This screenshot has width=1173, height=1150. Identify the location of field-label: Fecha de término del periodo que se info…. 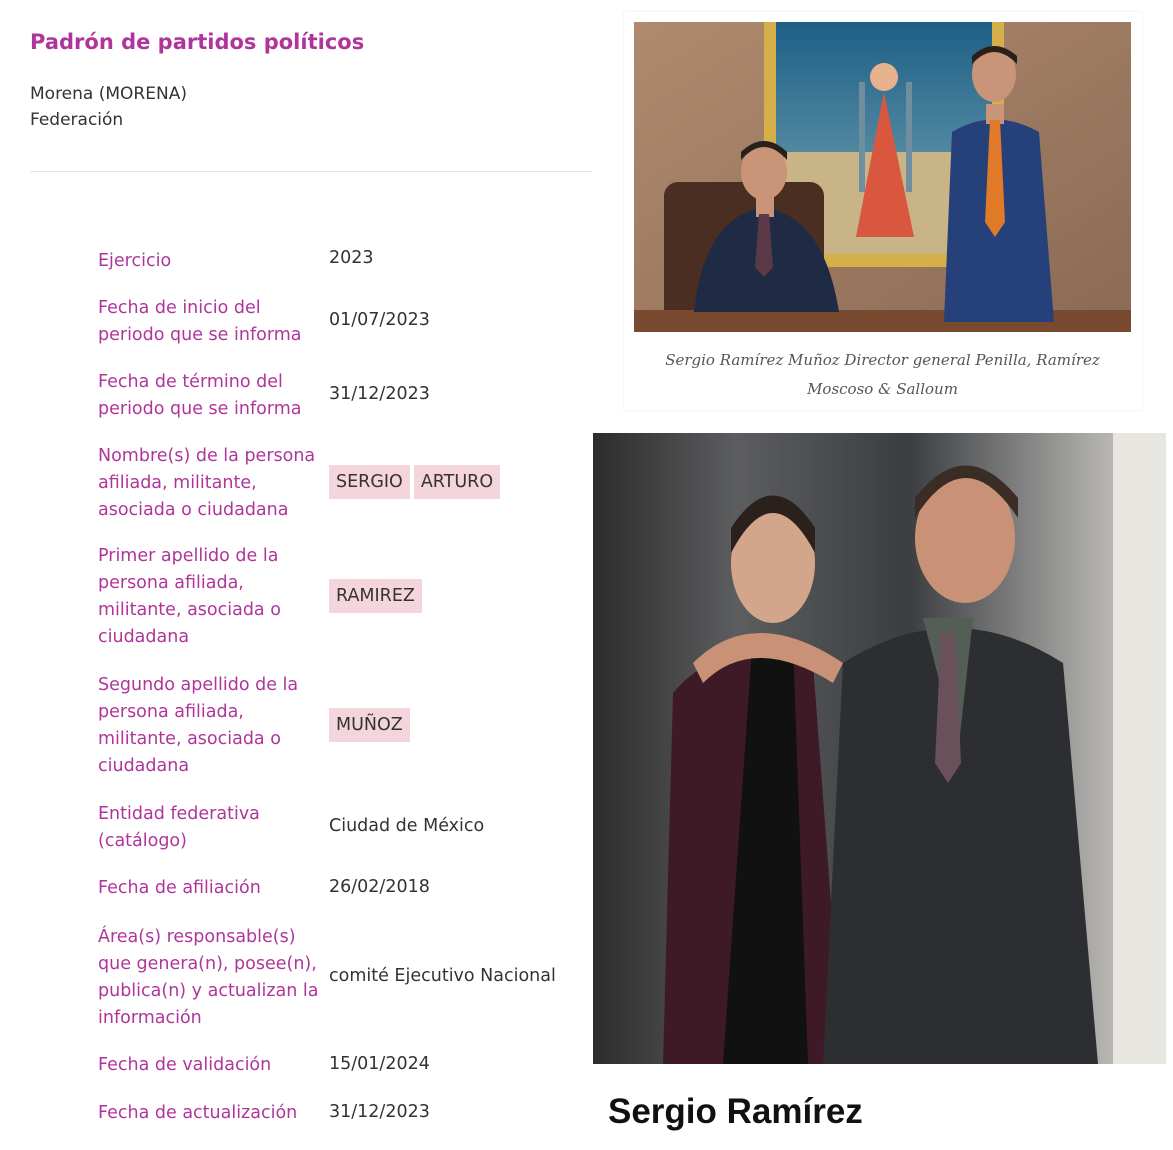
(200, 395).